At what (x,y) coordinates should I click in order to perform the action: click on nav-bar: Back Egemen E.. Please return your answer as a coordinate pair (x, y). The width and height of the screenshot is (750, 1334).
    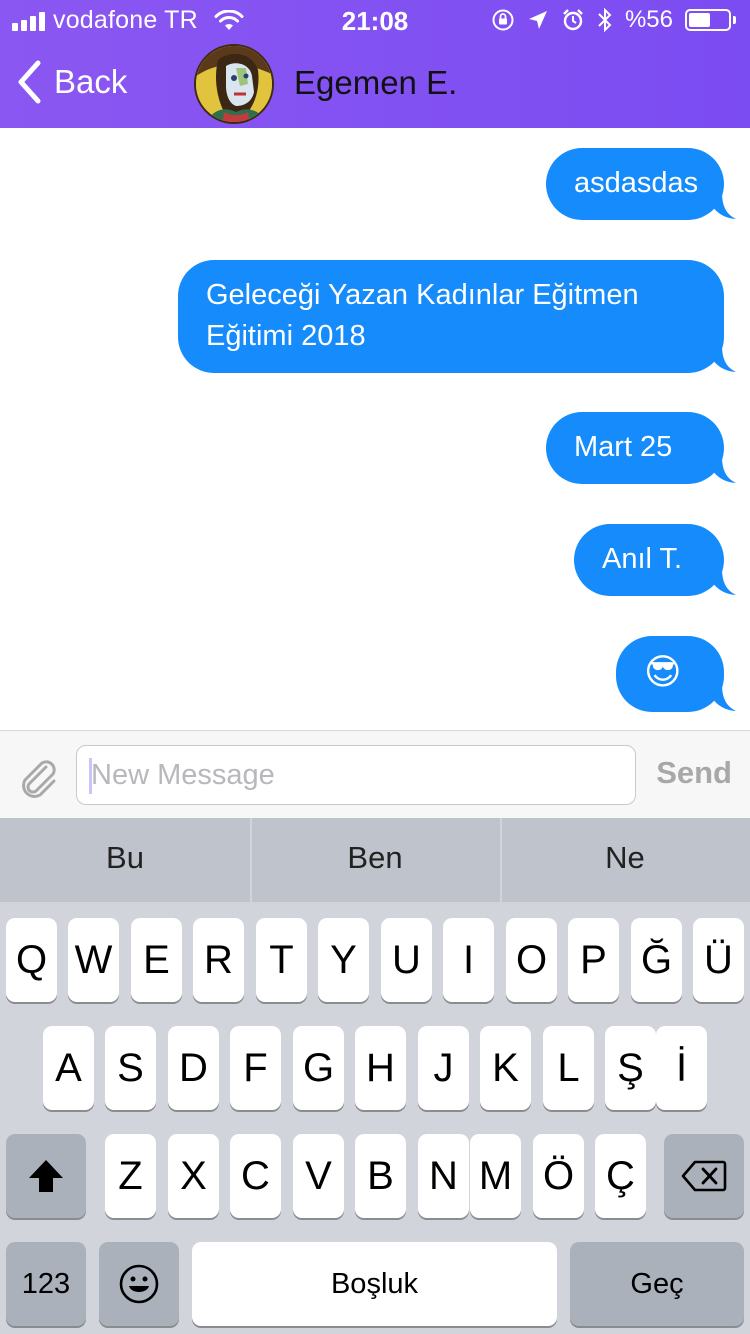
    Looking at the image, I should click on (375, 84).